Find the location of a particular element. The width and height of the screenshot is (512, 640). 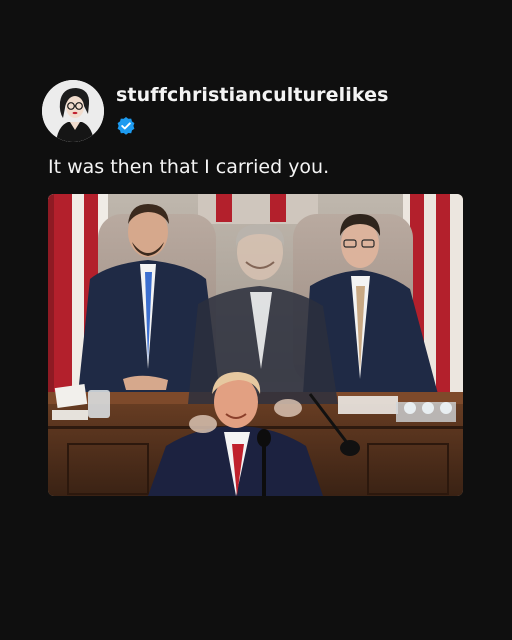

avatar is located at coordinates (73, 111).